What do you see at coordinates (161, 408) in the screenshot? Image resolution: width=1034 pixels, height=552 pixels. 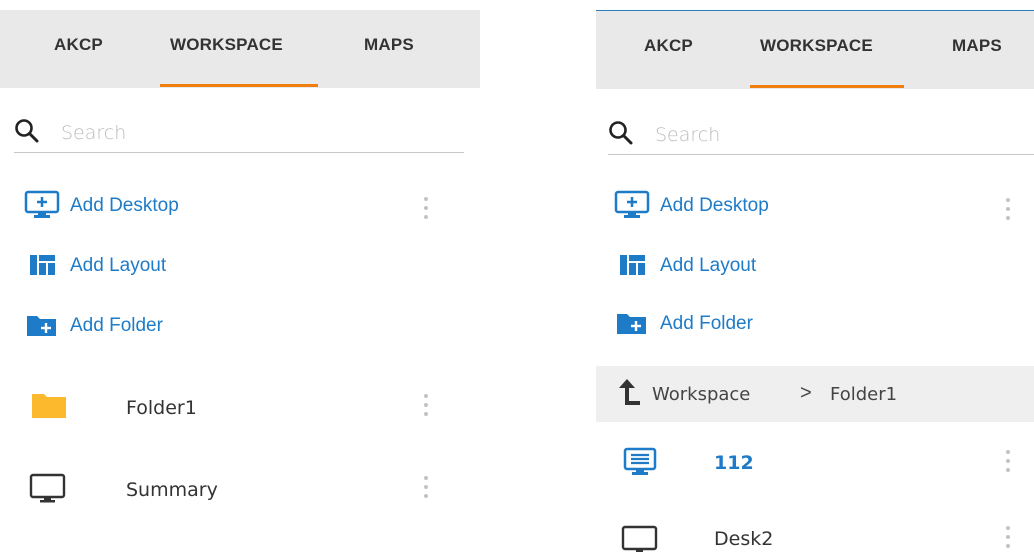 I see `list-item-label: Folder1` at bounding box center [161, 408].